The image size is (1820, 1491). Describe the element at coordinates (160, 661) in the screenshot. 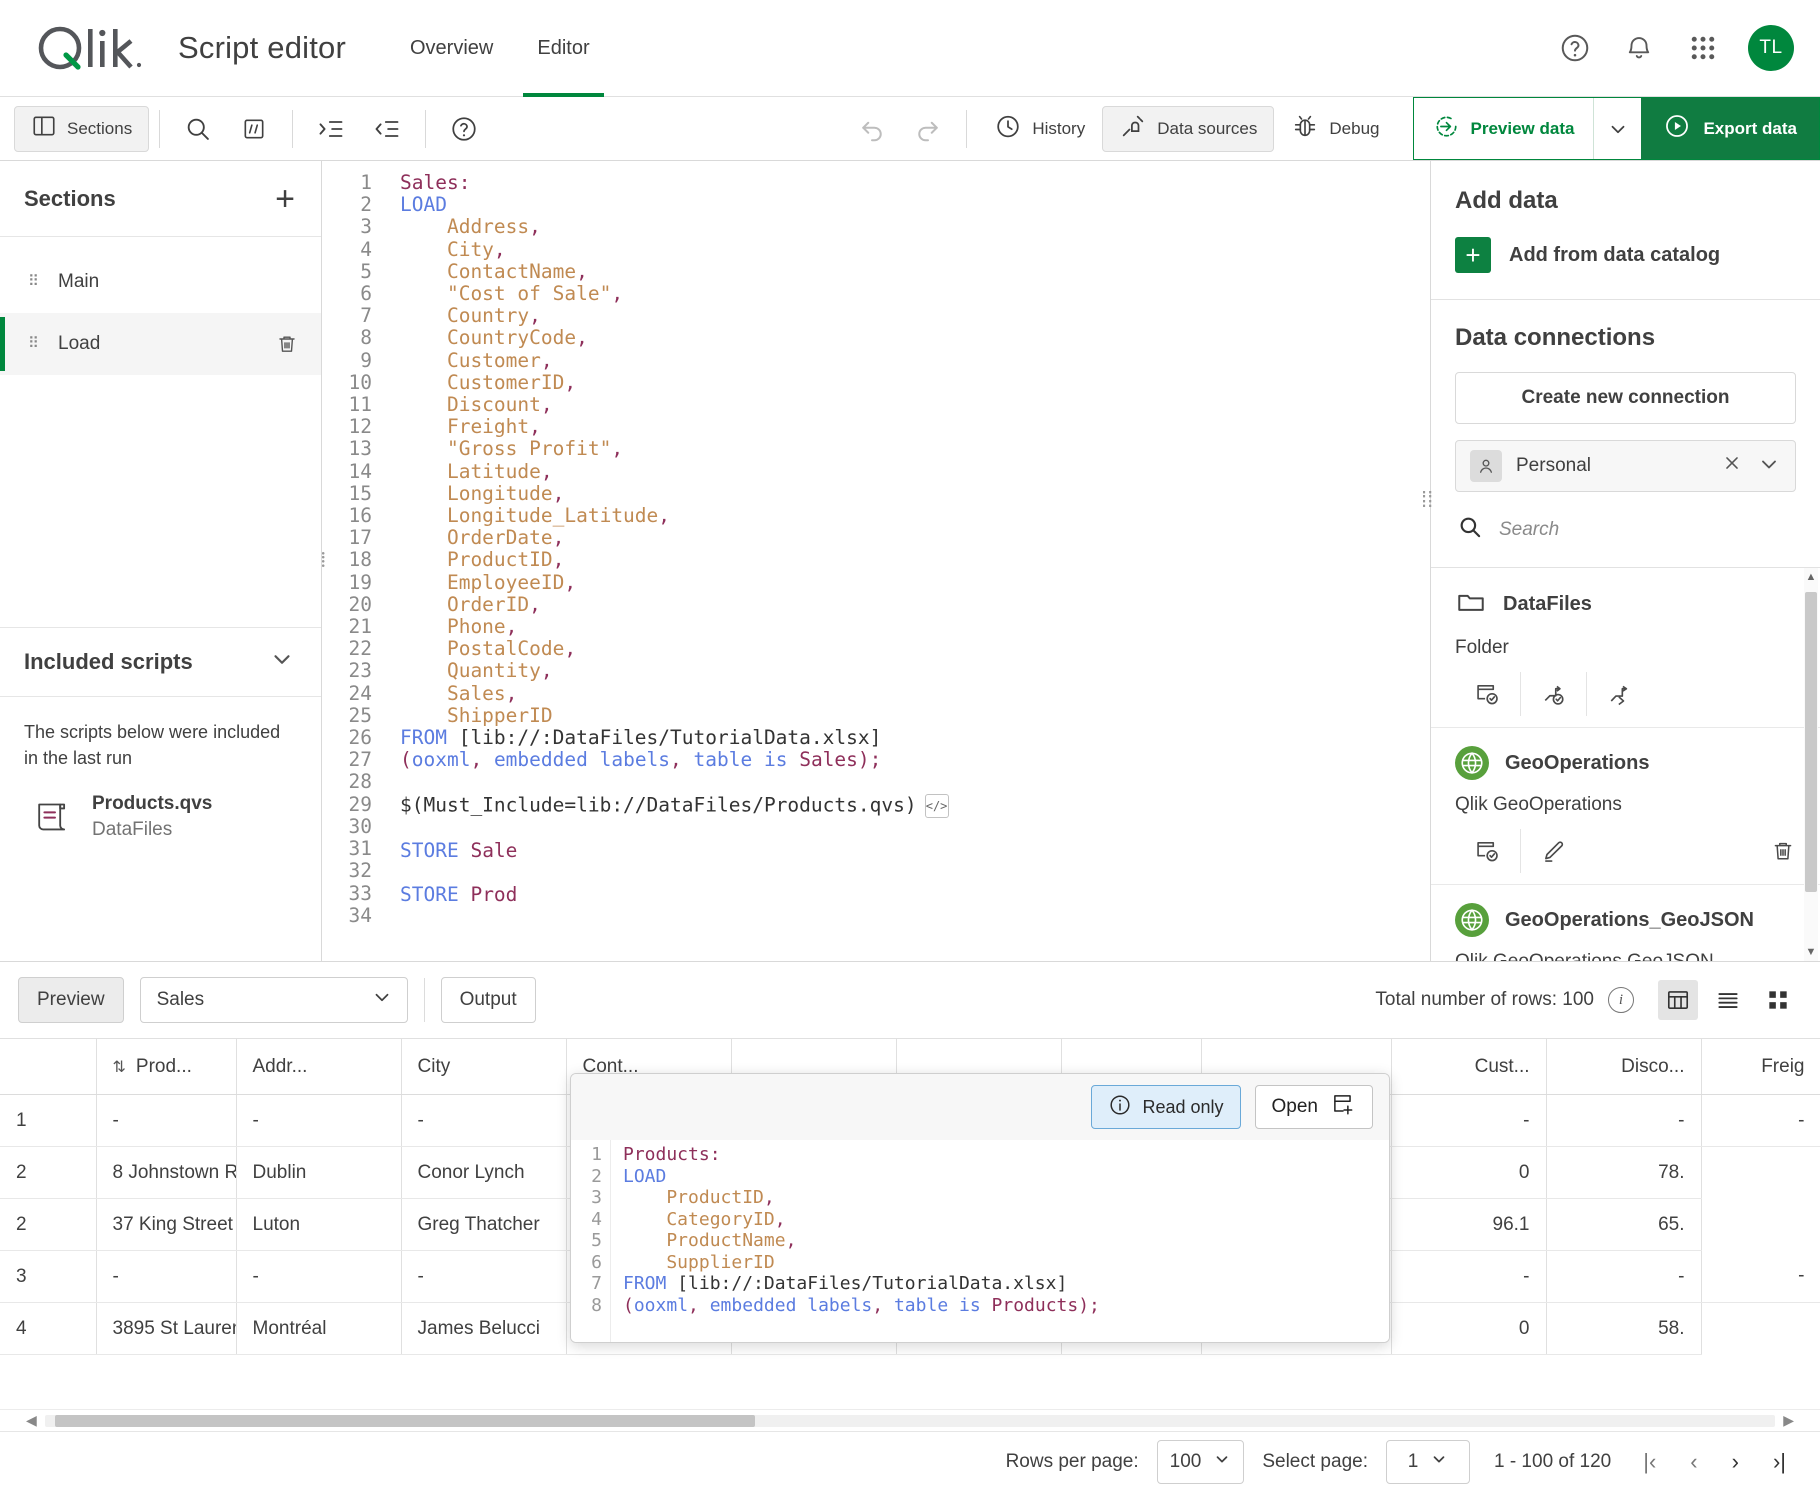

I see `included-scripts-header: Included scripts` at that location.